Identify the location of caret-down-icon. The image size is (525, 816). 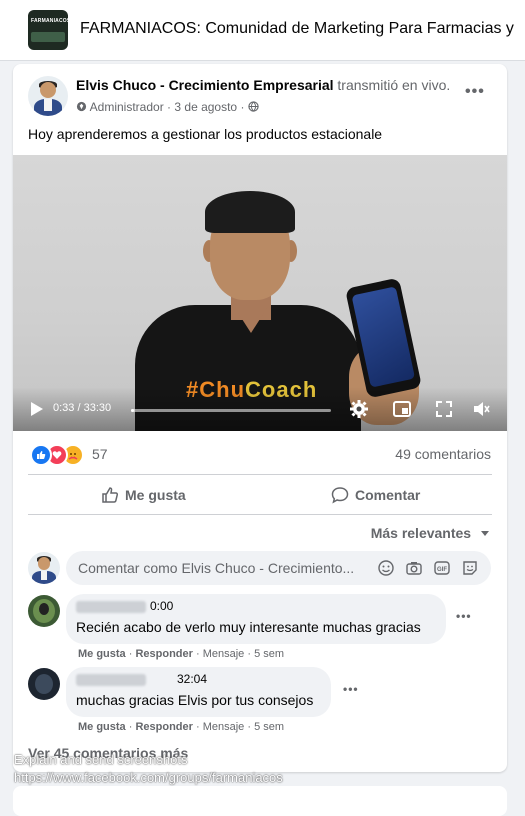
(485, 533).